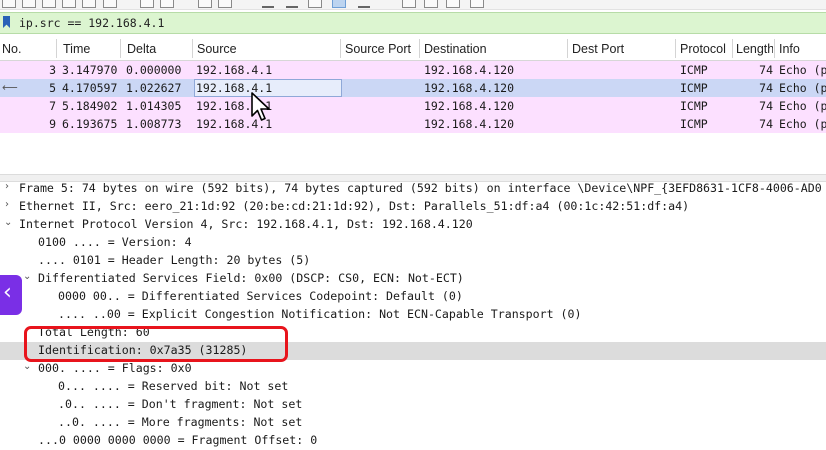 This screenshot has height=450, width=826. Describe the element at coordinates (477, 4) in the screenshot. I see `resize-columns-icon` at that location.